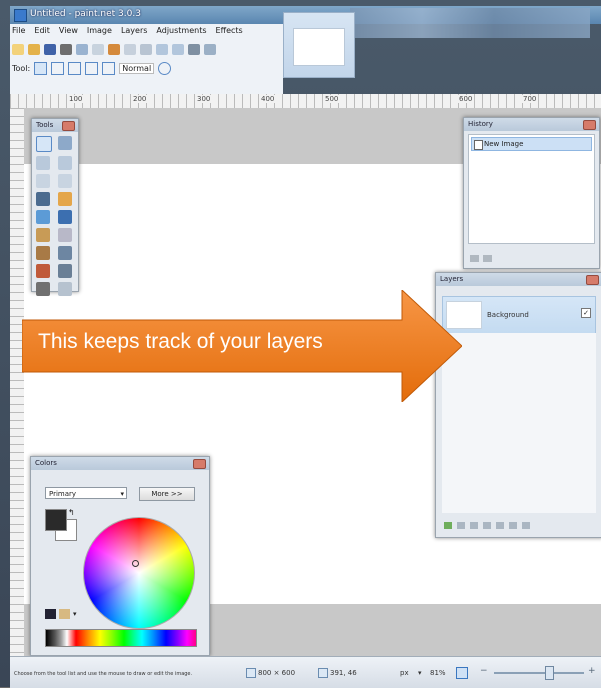 This screenshot has width=601, height=688. Describe the element at coordinates (43, 271) in the screenshot. I see `clone-stamp-icon` at that location.